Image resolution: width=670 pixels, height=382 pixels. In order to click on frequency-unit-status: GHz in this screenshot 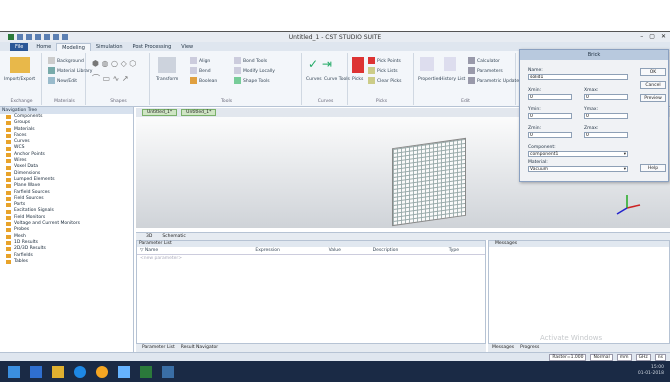, I will do `click(643, 357)`.